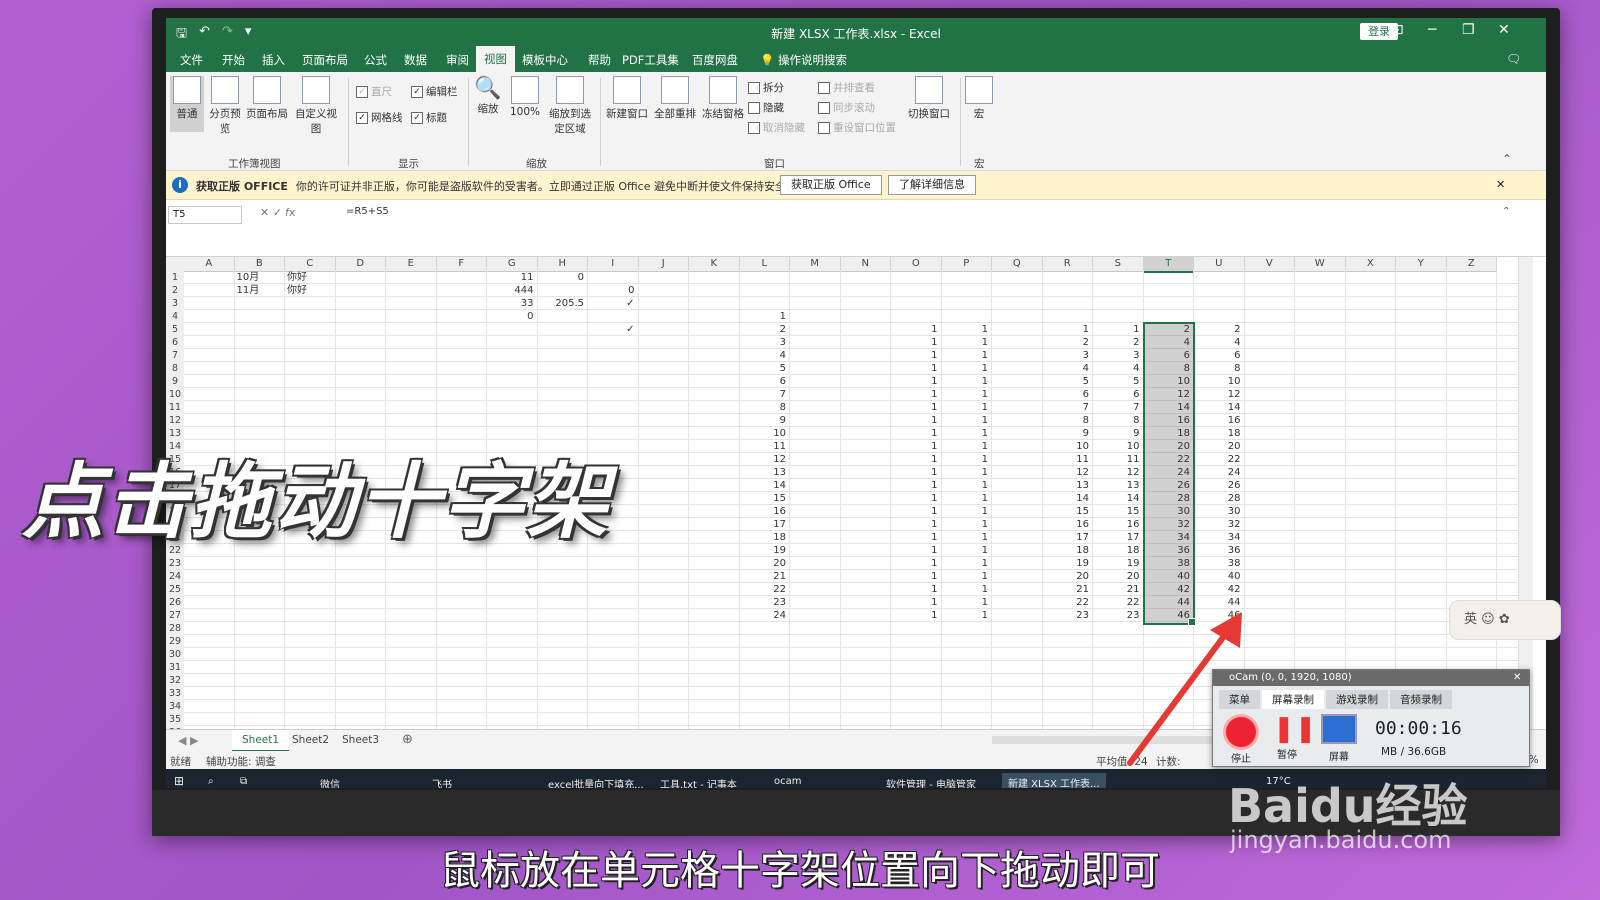 The image size is (1600, 900). I want to click on close-icon: ✕, so click(1504, 30).